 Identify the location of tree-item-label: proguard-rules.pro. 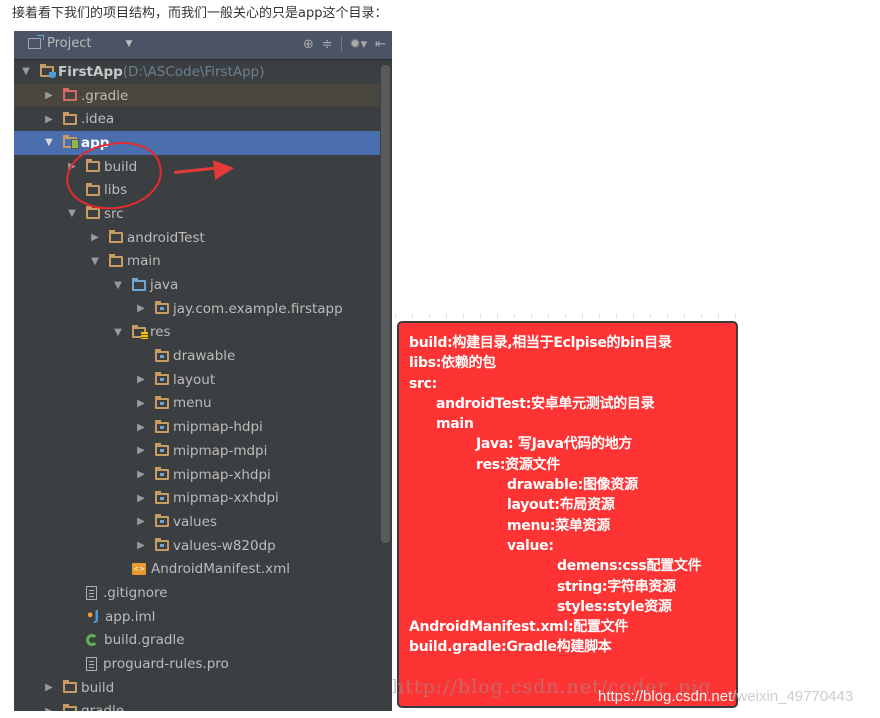
(166, 664).